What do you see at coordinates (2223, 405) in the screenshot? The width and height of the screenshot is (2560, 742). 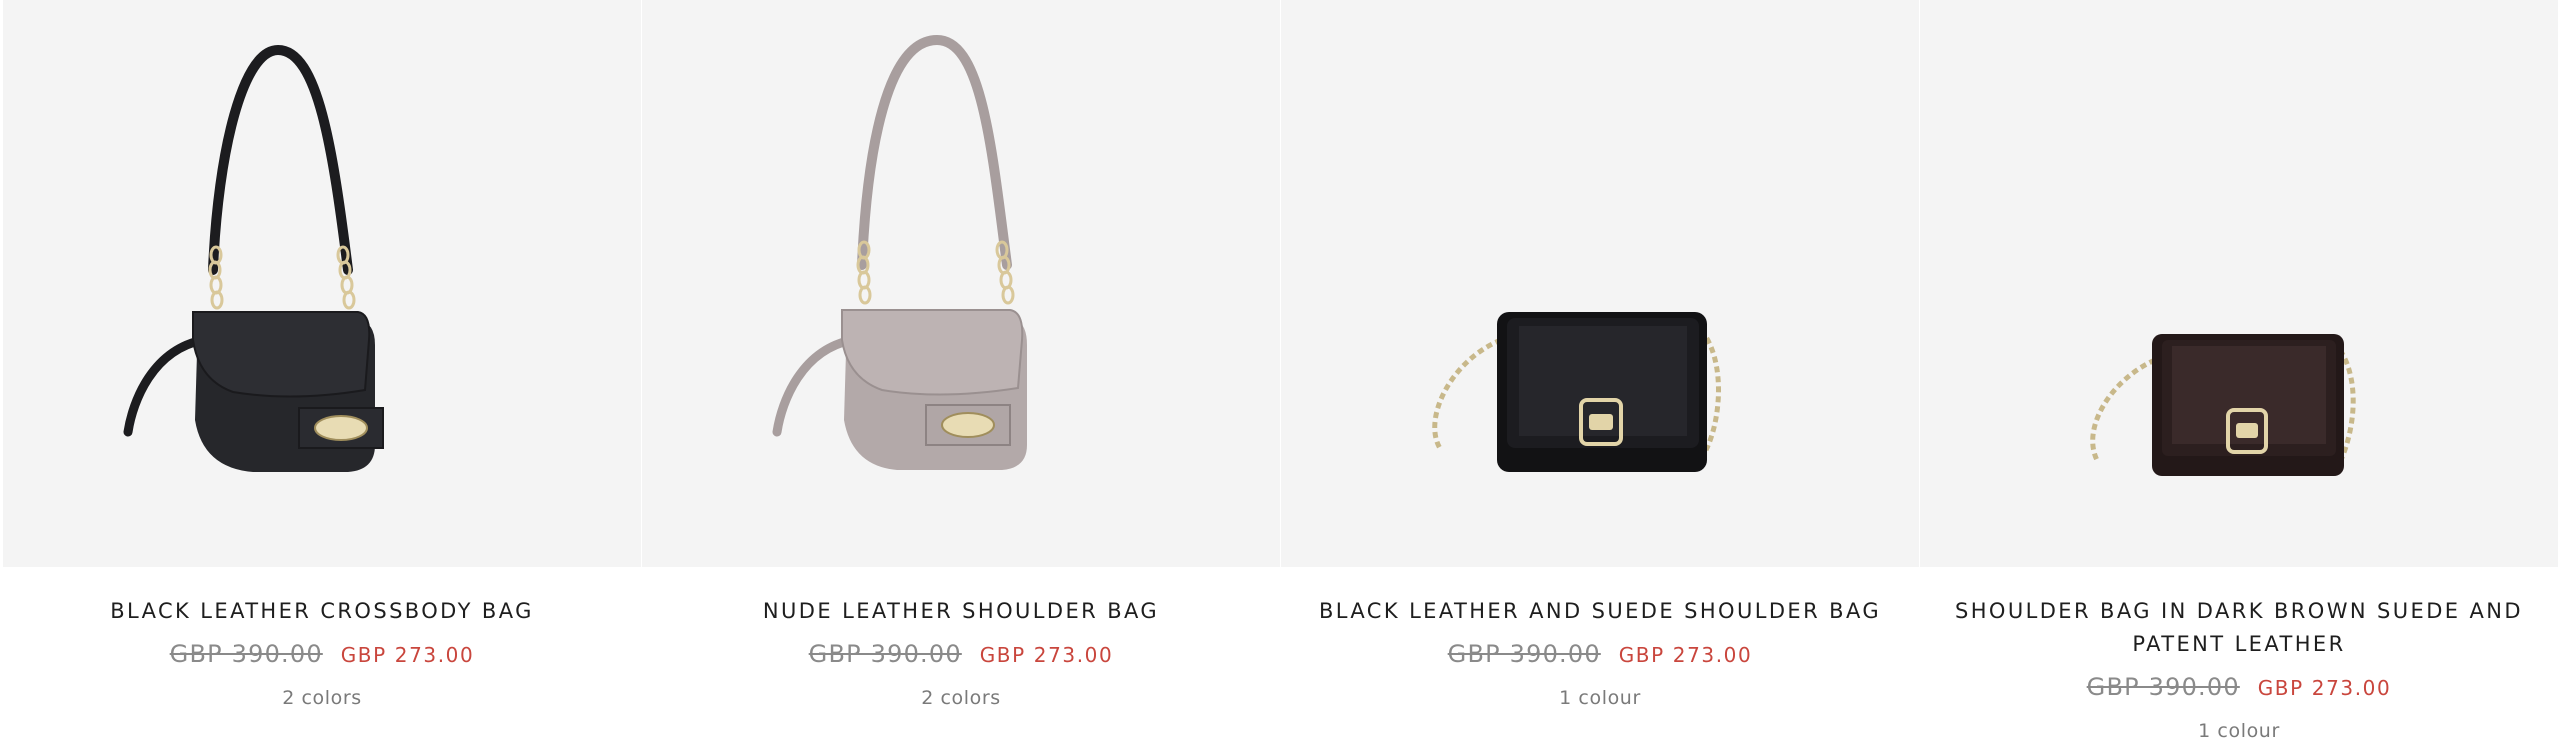 I see `dark-brown-suede-bag-photo-icon` at bounding box center [2223, 405].